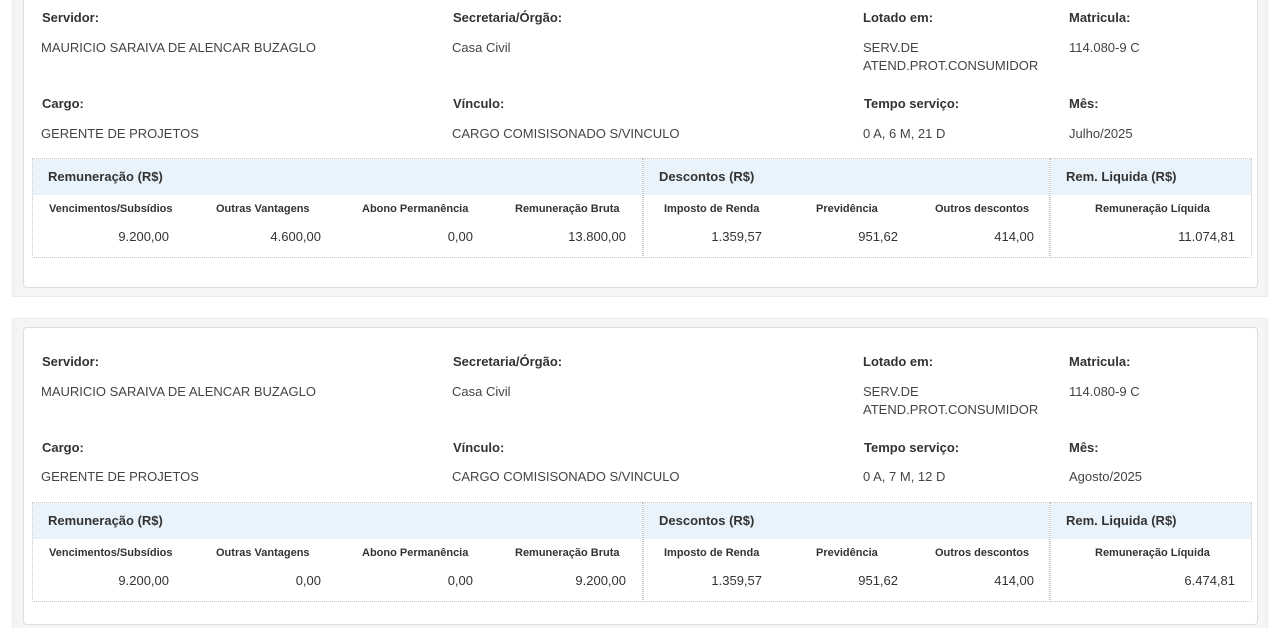 The image size is (1280, 628). What do you see at coordinates (904, 476) in the screenshot?
I see `tempo-value: 0 A, 7 M, 12 D` at bounding box center [904, 476].